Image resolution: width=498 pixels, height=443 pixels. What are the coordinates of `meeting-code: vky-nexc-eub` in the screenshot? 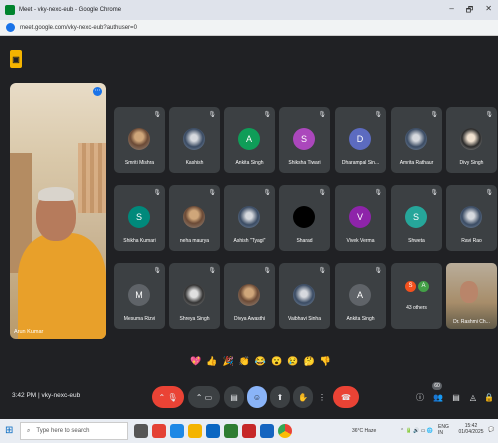 It's located at (61, 395).